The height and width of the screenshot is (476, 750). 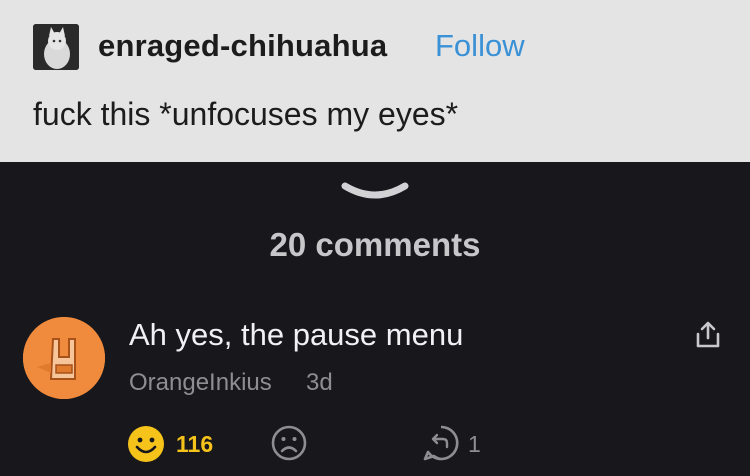 What do you see at coordinates (289, 443) in the screenshot?
I see `sad-face-icon` at bounding box center [289, 443].